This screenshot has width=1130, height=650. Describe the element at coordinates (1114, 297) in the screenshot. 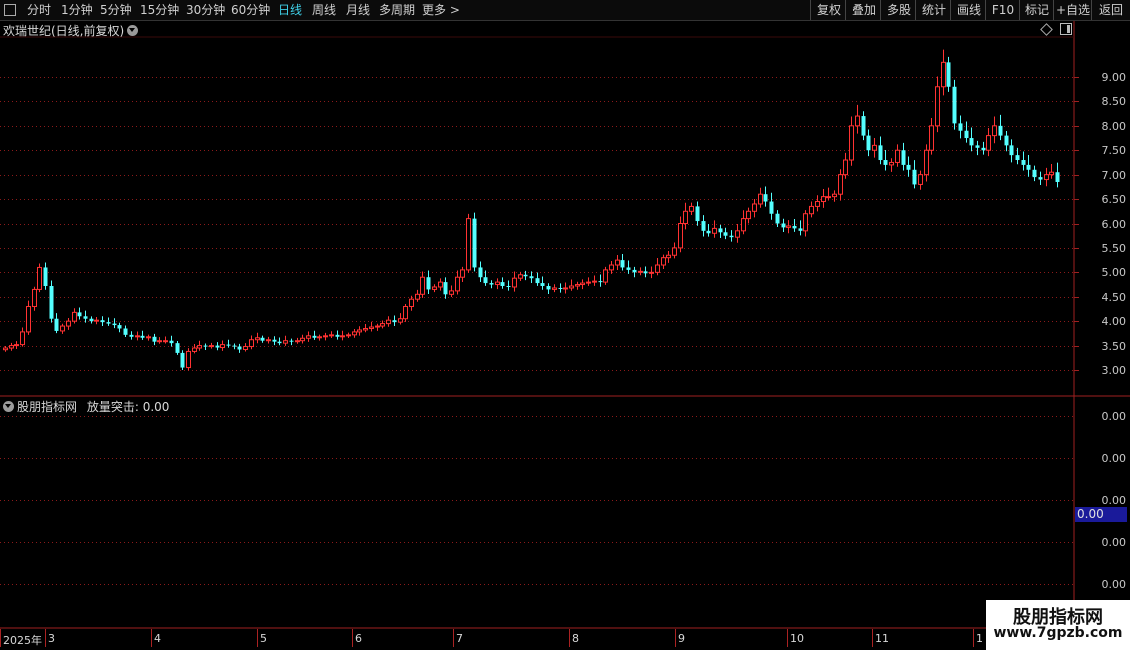

I see `y-axis-label: 4.50` at that location.